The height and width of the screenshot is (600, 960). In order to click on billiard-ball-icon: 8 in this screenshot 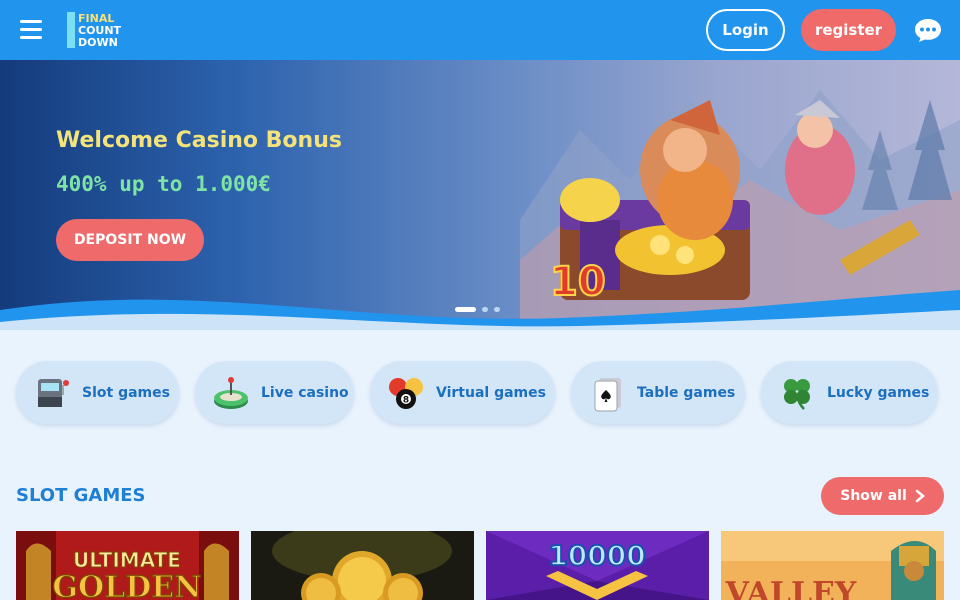, I will do `click(406, 393)`.